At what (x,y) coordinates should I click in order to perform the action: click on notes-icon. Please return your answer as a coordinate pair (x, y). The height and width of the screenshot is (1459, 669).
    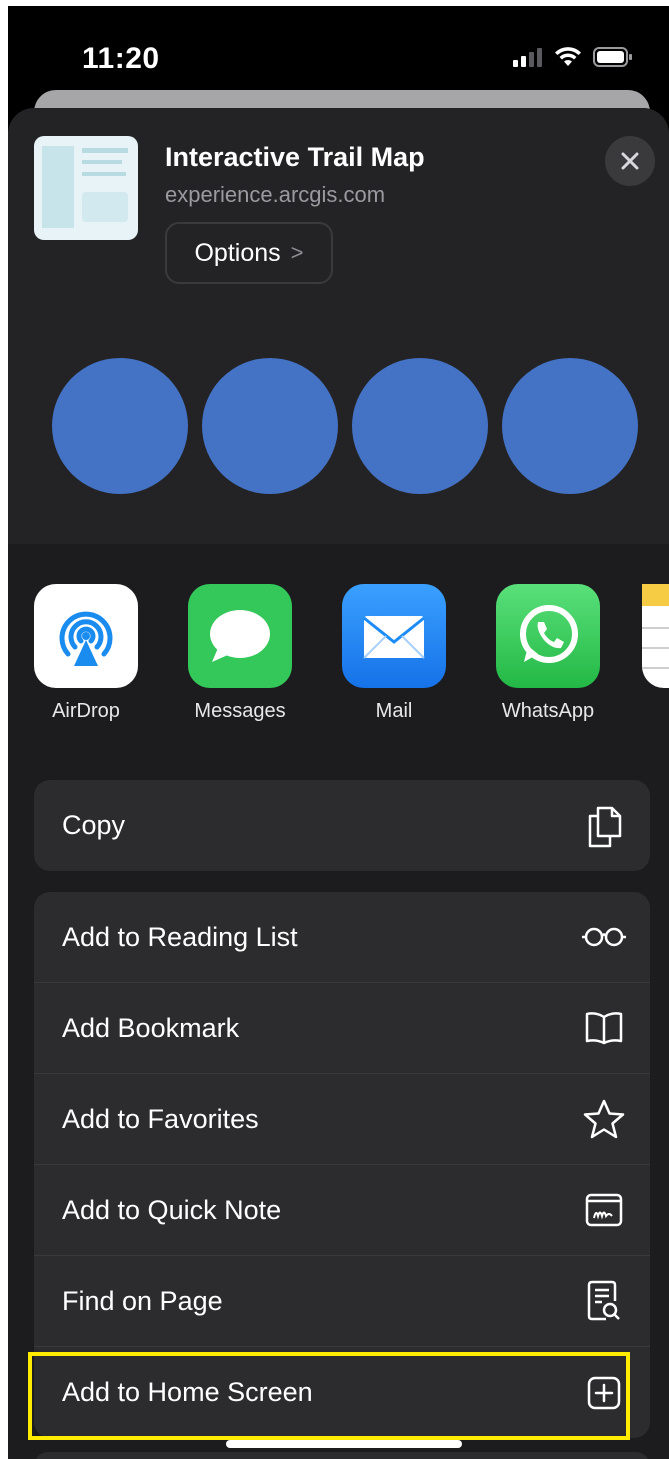
    Looking at the image, I should click on (655, 636).